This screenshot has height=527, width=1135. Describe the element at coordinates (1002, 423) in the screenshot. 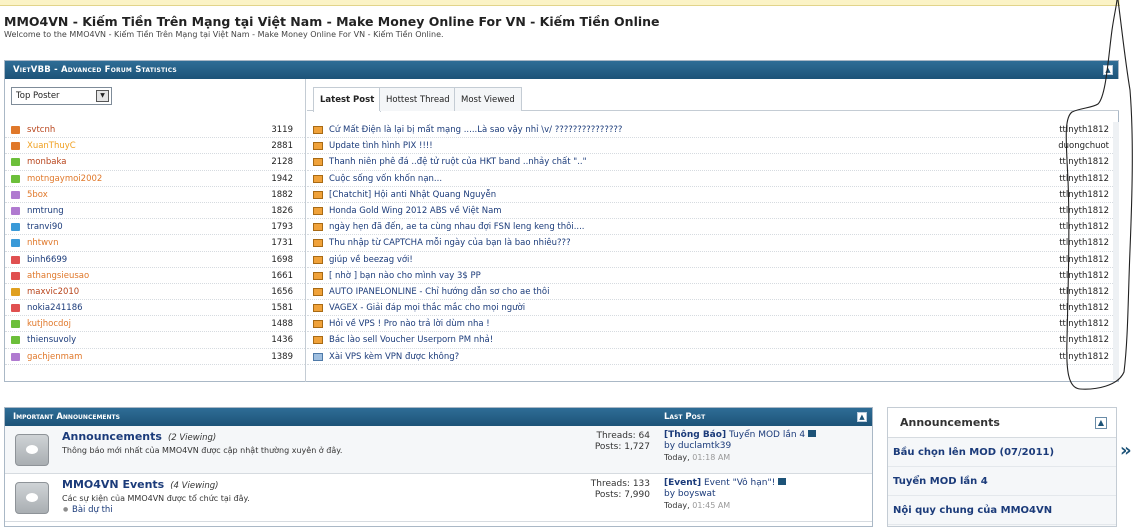

I see `sidebar-header: Announcements ▲` at that location.